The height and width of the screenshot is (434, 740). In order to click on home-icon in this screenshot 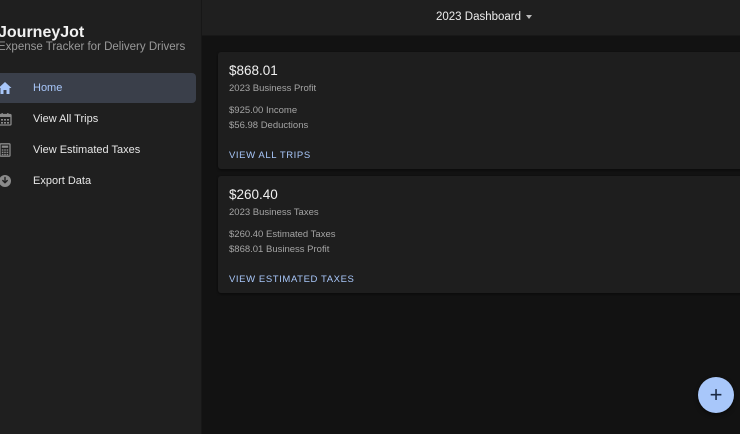, I will do `click(6, 88)`.